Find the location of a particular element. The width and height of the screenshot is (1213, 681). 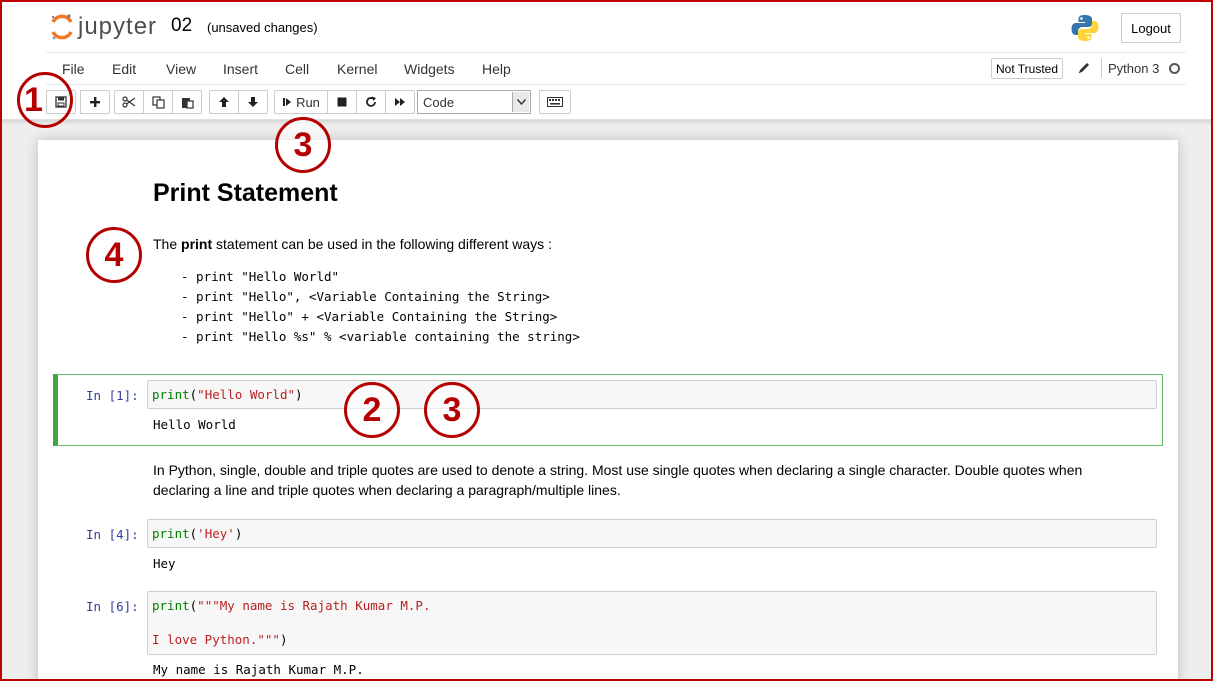

run-group: Run is located at coordinates (344, 102).